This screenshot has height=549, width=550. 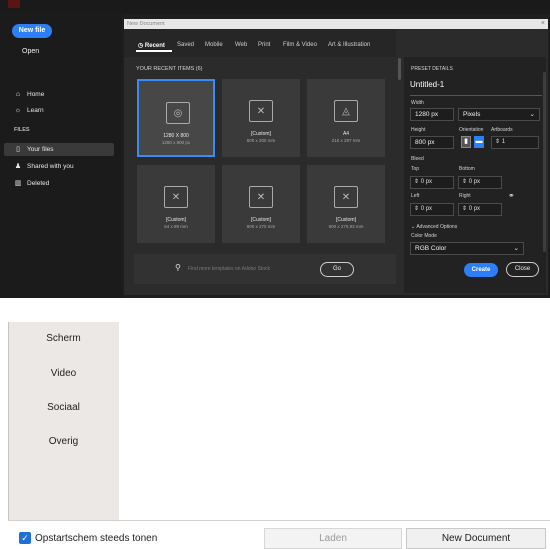 I want to click on card-size: 600 x 200 mm, so click(x=261, y=140).